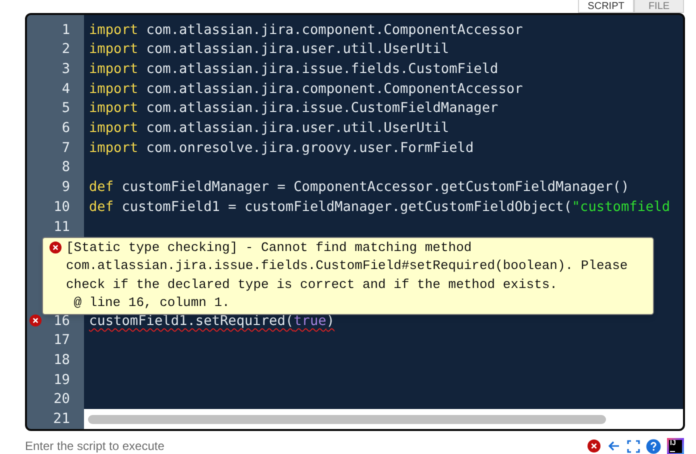  I want to click on tab: FILE, so click(659, 6).